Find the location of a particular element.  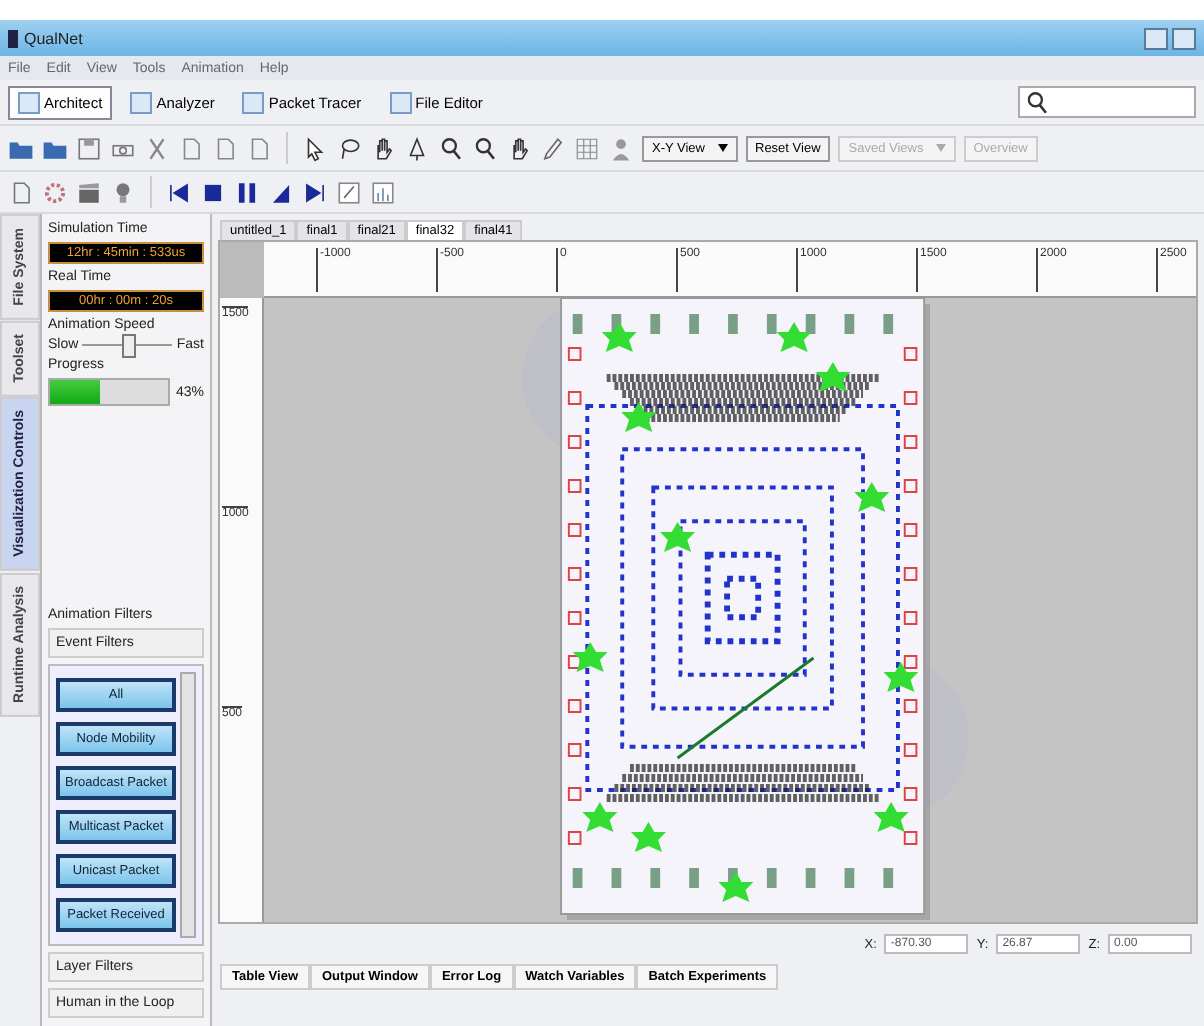

skip-forward-icon is located at coordinates (315, 192).